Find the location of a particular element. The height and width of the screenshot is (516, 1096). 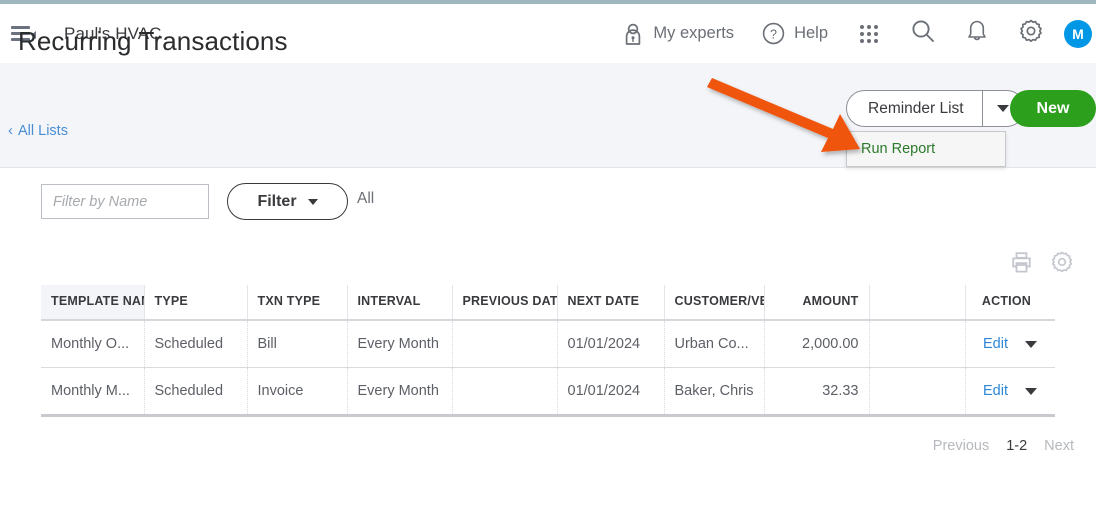

breadcrumb: ‹ All Lists is located at coordinates (38, 130).